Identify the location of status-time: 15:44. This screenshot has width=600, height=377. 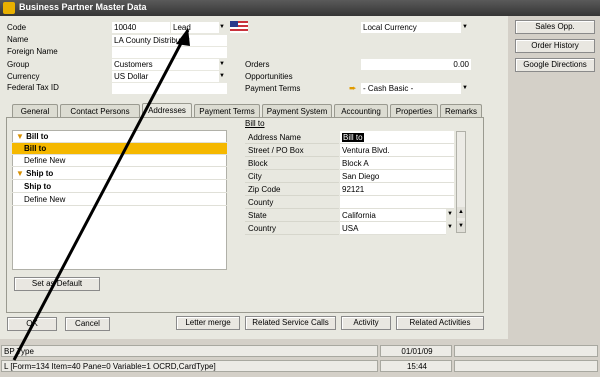
(416, 366).